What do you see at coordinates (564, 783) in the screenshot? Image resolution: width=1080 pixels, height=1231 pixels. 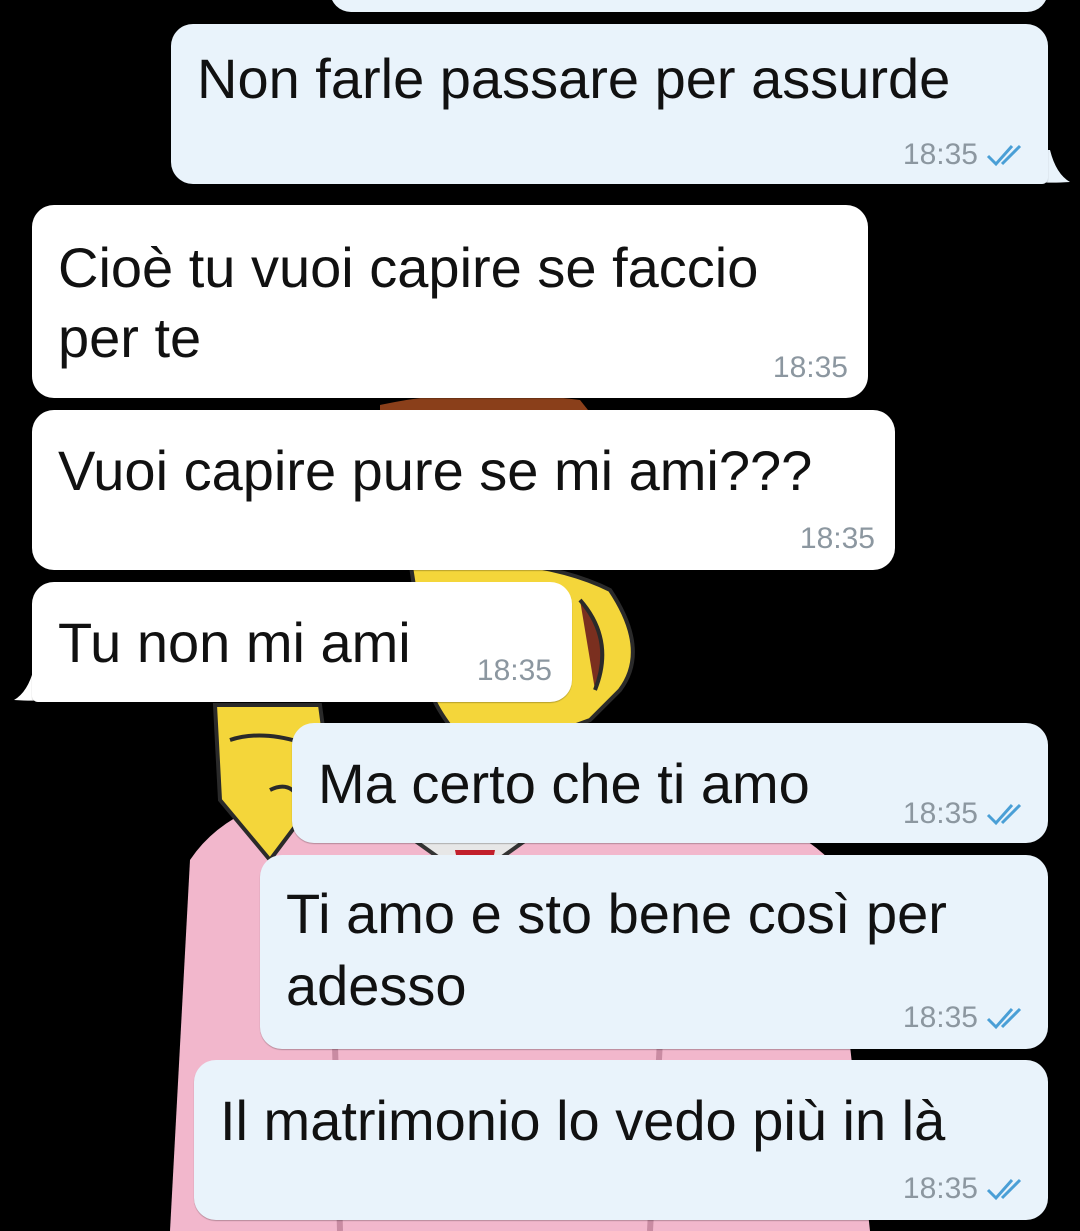 I see `message-text: Ma certo che ti amo` at bounding box center [564, 783].